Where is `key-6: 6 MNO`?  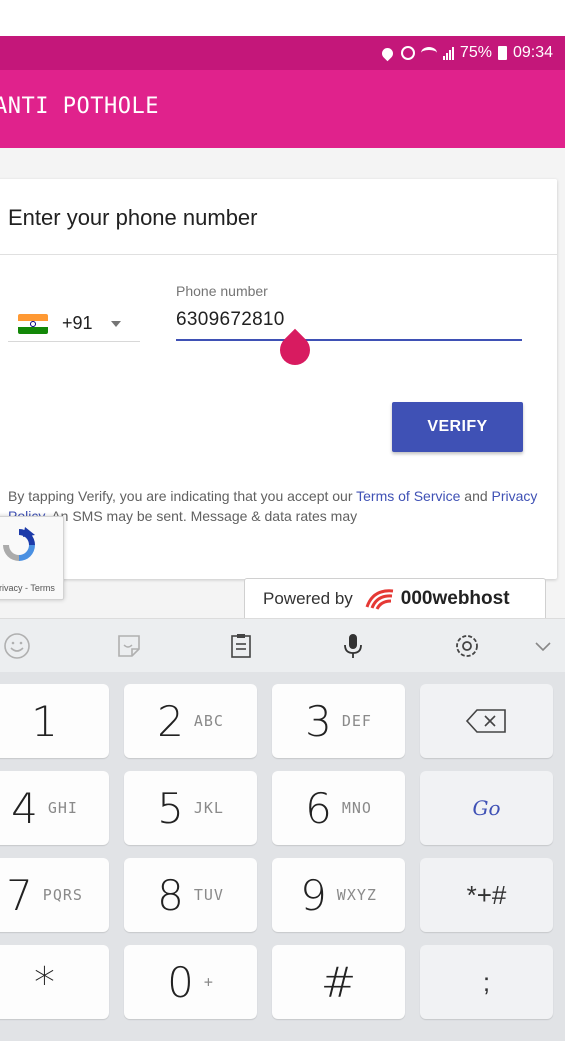 key-6: 6 MNO is located at coordinates (338, 808).